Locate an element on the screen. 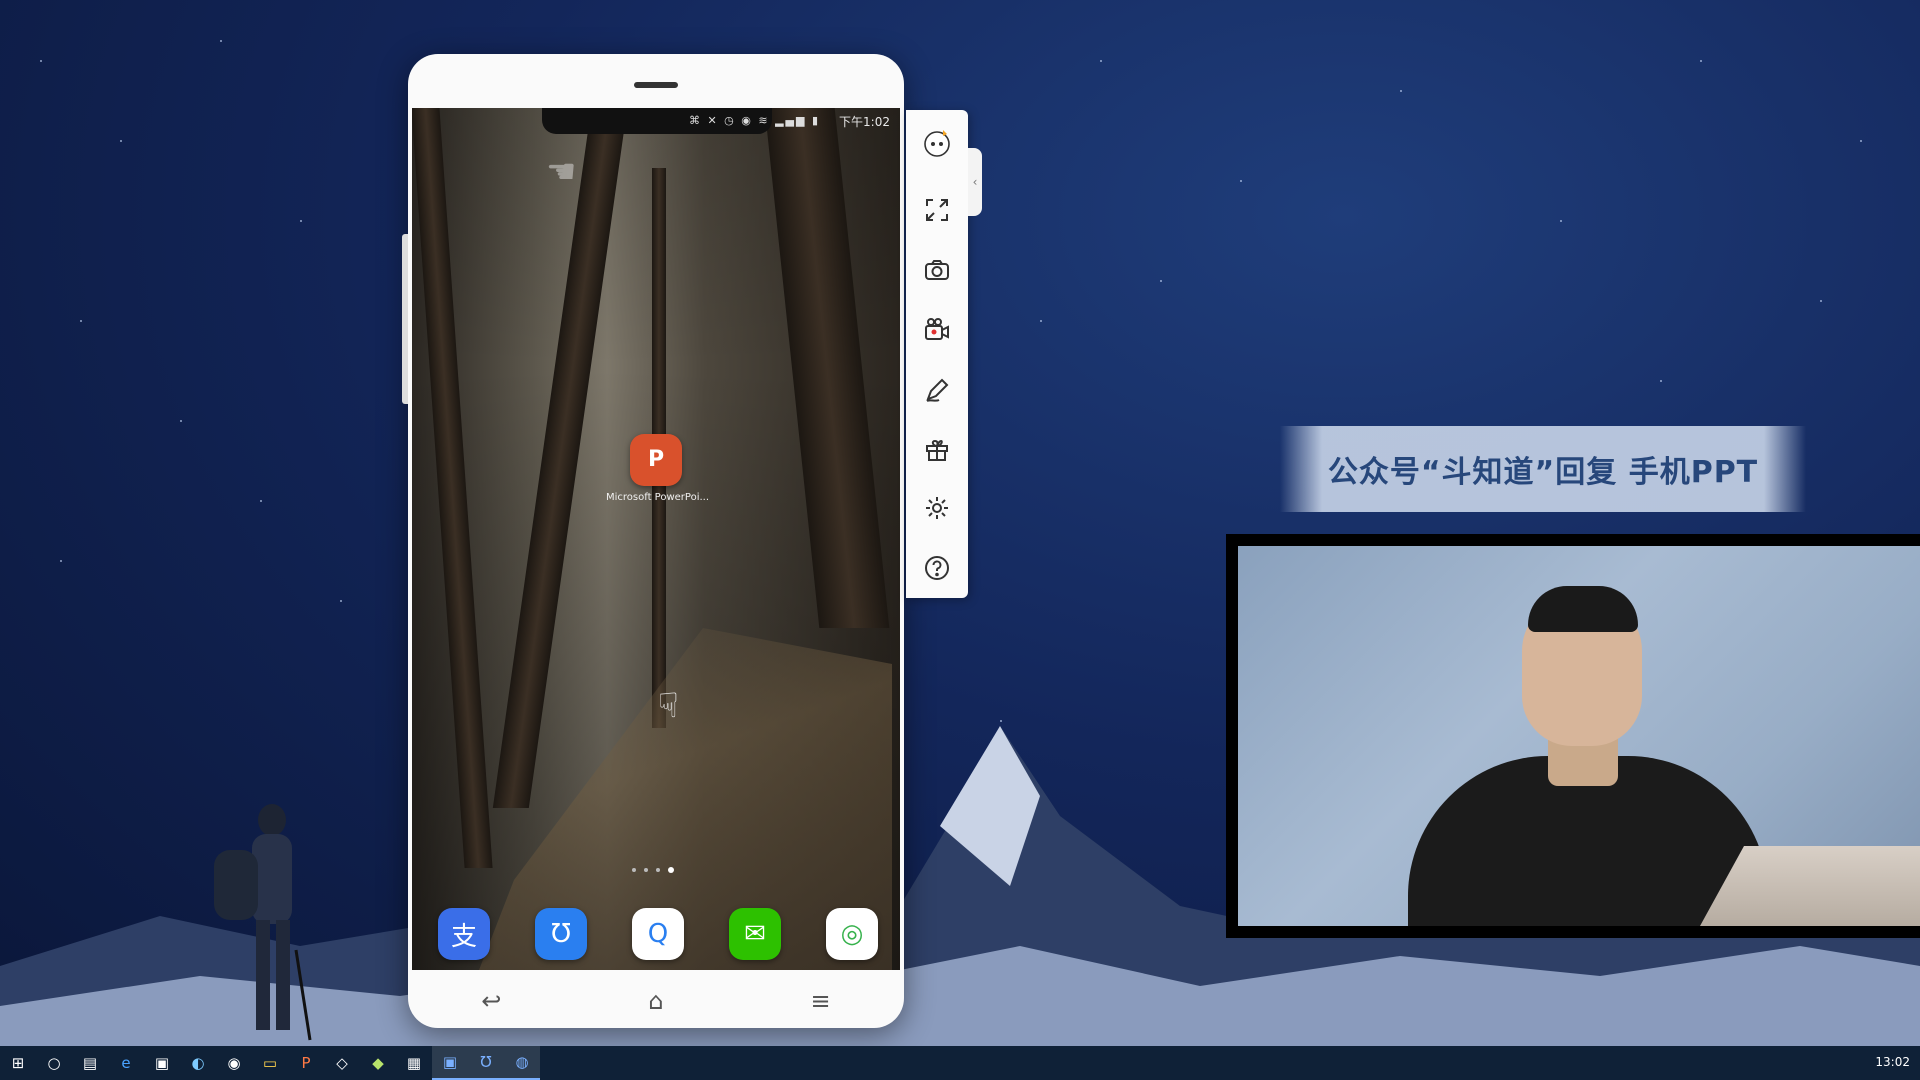 This screenshot has height=1080, width=1920. gift-icon is located at coordinates (937, 450).